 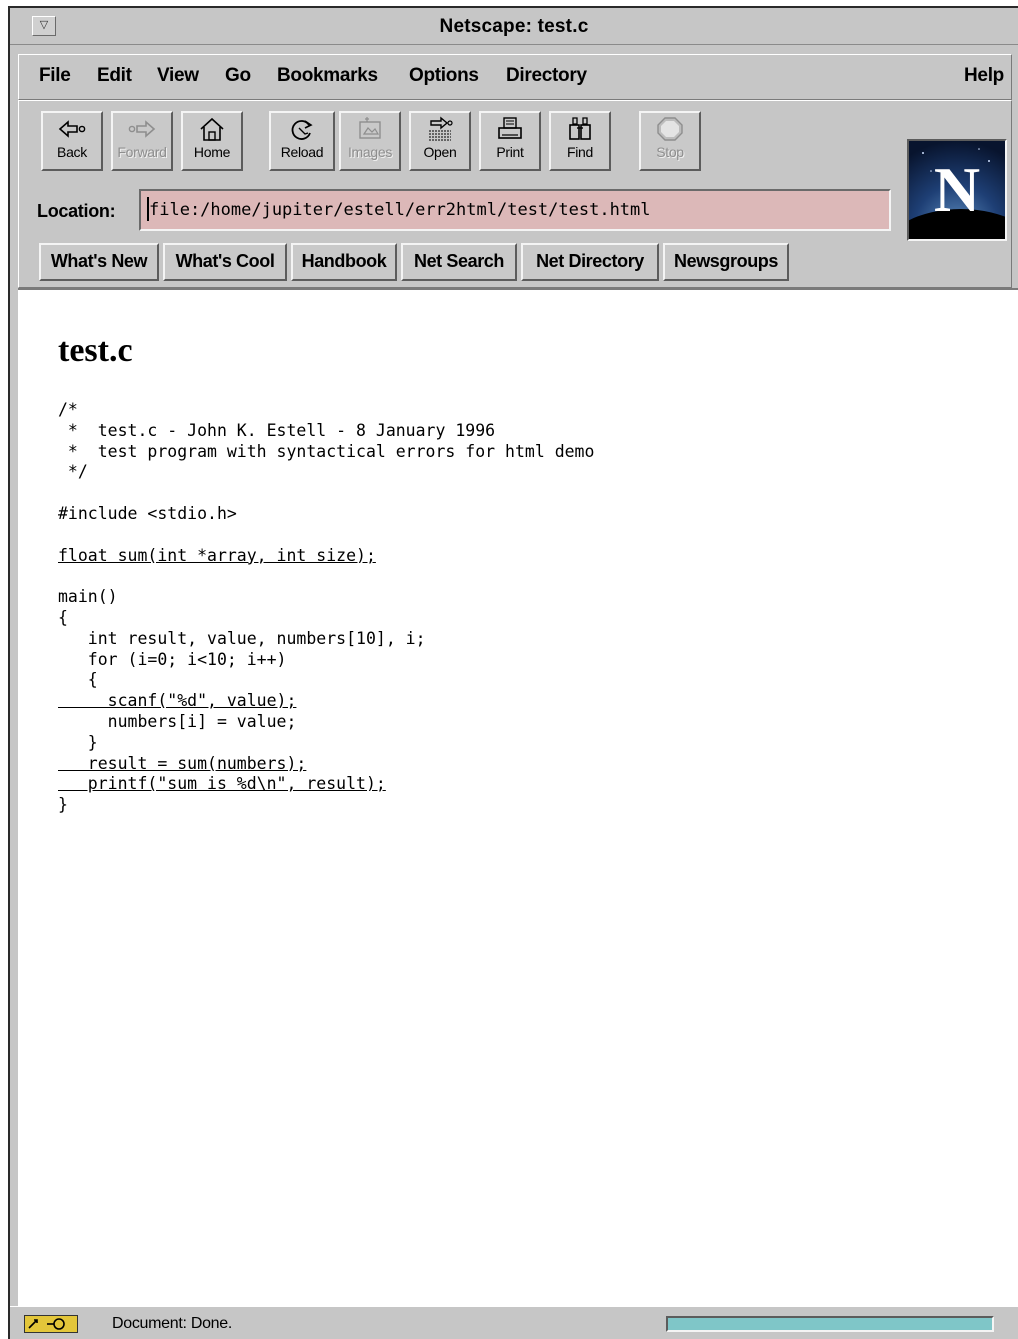 What do you see at coordinates (444, 76) in the screenshot?
I see `menu-options: Options` at bounding box center [444, 76].